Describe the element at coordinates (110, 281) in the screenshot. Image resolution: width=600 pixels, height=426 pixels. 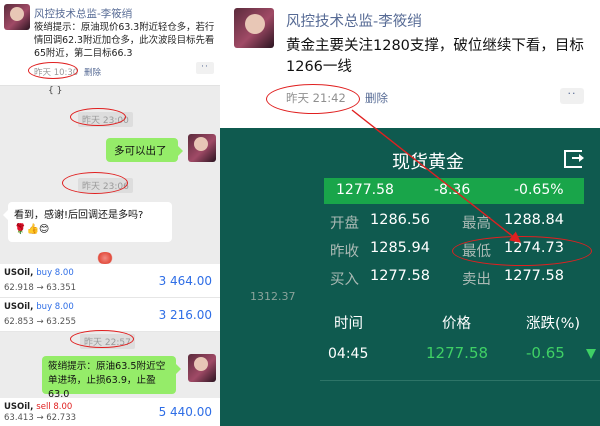
I see `trade-row: USOil, buy 8.00 62.918 → 63.351 3 464.00` at that location.